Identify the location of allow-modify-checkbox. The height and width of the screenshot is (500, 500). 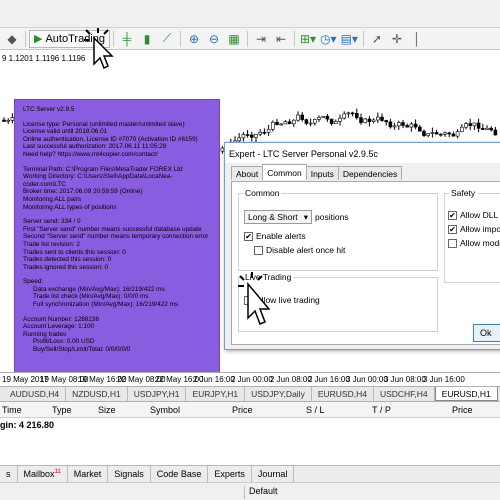
(452, 243).